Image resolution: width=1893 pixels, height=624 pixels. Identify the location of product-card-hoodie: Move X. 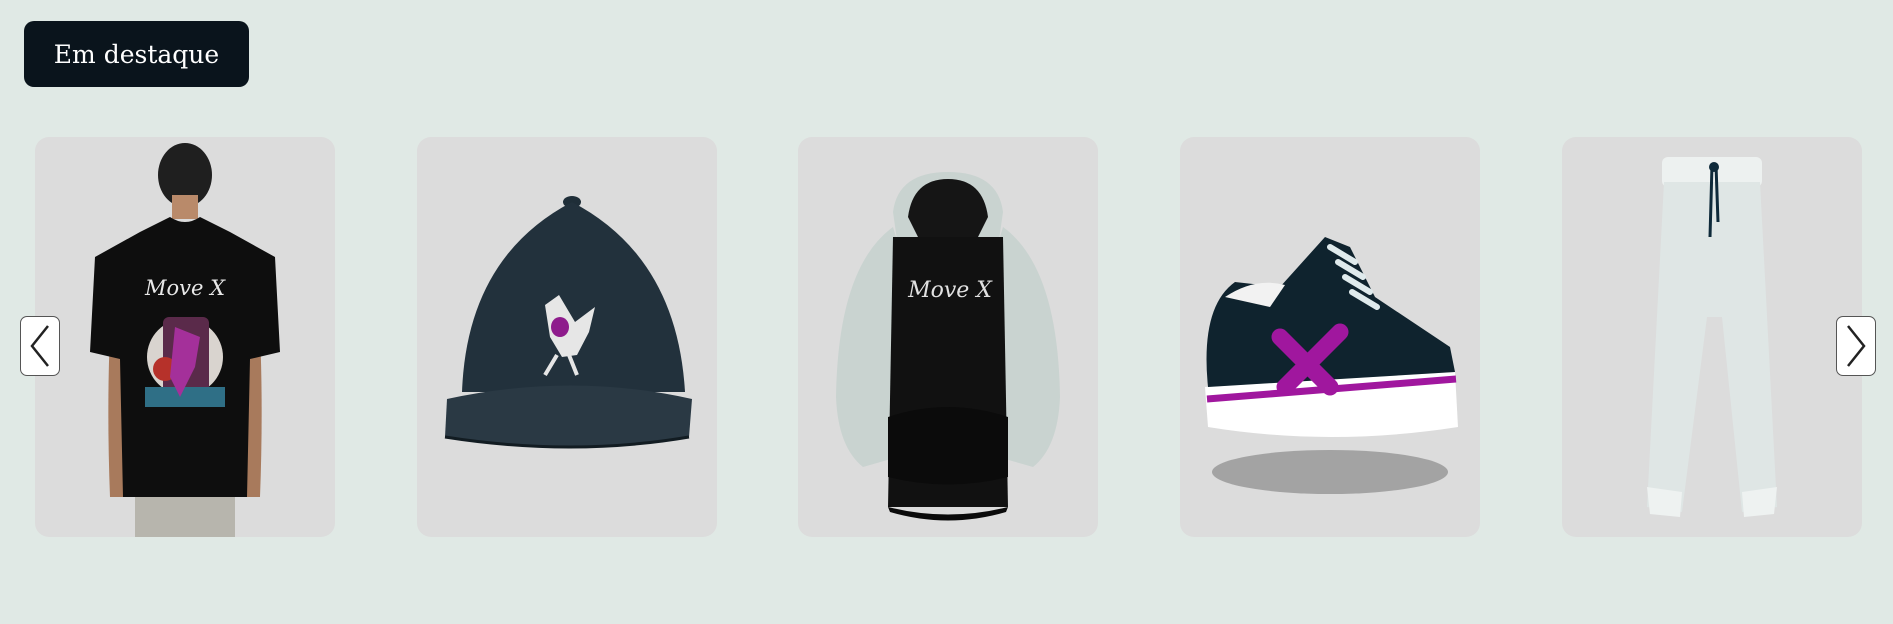
(948, 337).